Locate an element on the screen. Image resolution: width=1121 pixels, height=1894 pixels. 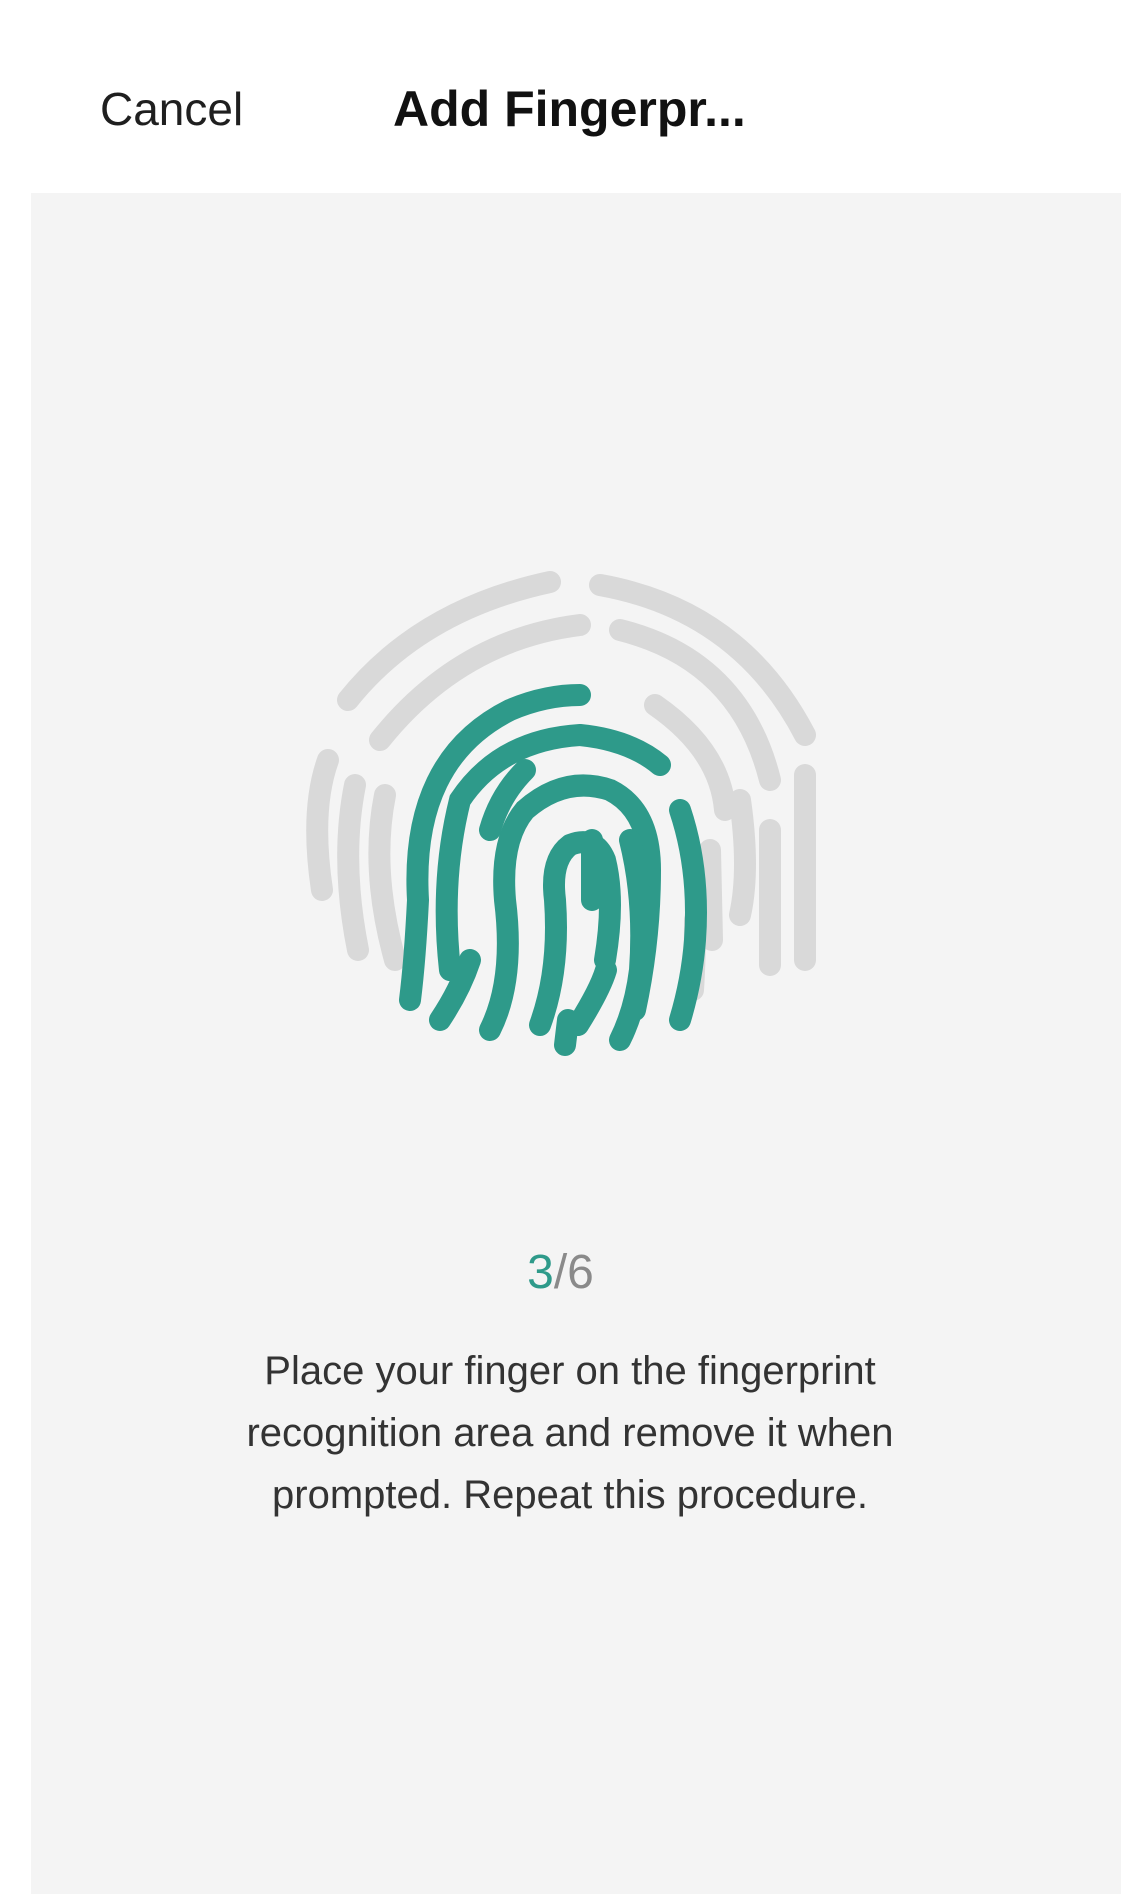
enrollment-progress: 3/6 is located at coordinates (560, 1272).